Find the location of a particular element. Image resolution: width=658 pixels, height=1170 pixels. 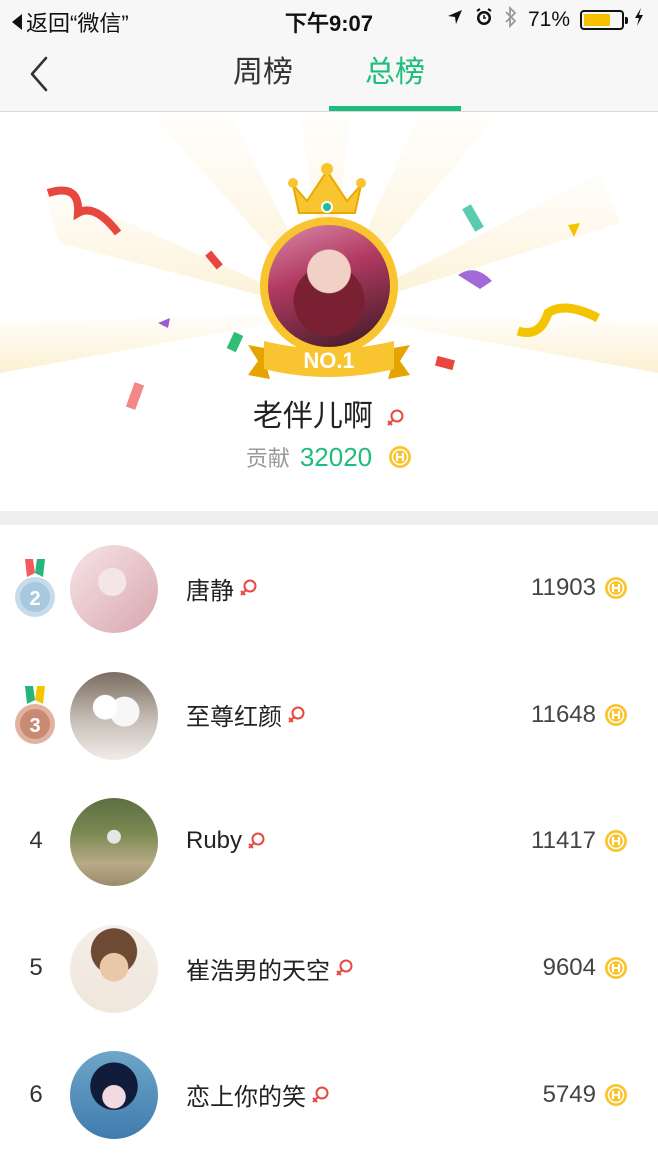

user-name: Ruby is located at coordinates (214, 841).